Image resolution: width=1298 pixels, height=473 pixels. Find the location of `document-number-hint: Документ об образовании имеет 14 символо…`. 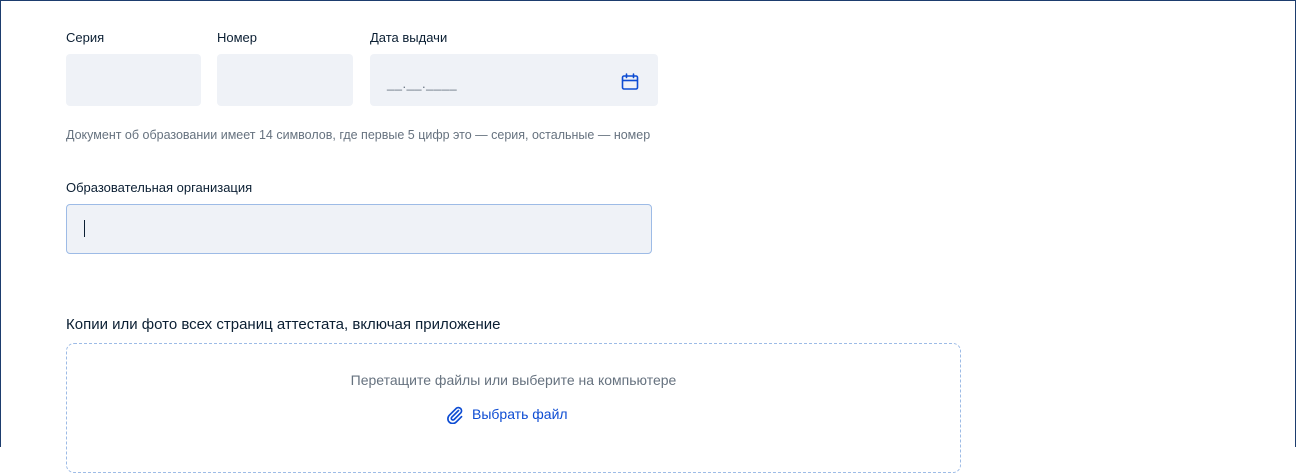

document-number-hint: Документ об образовании имеет 14 символо… is located at coordinates (358, 135).